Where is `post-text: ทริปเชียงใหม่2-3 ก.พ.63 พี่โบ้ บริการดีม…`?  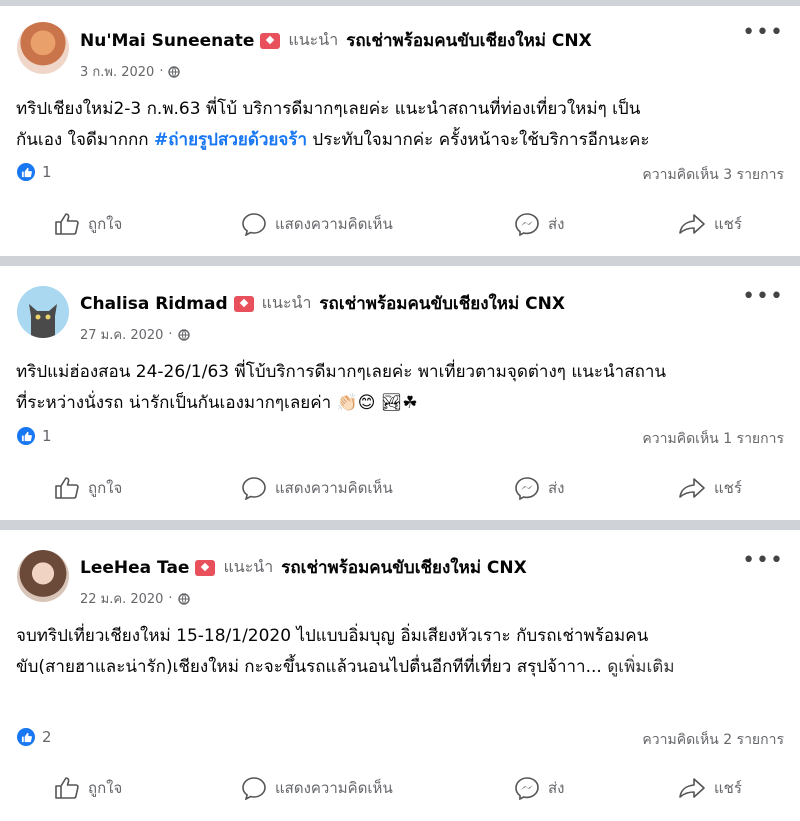 post-text: ทริปเชียงใหม่2-3 ก.พ.63 พี่โบ้ บริการดีม… is located at coordinates (333, 124).